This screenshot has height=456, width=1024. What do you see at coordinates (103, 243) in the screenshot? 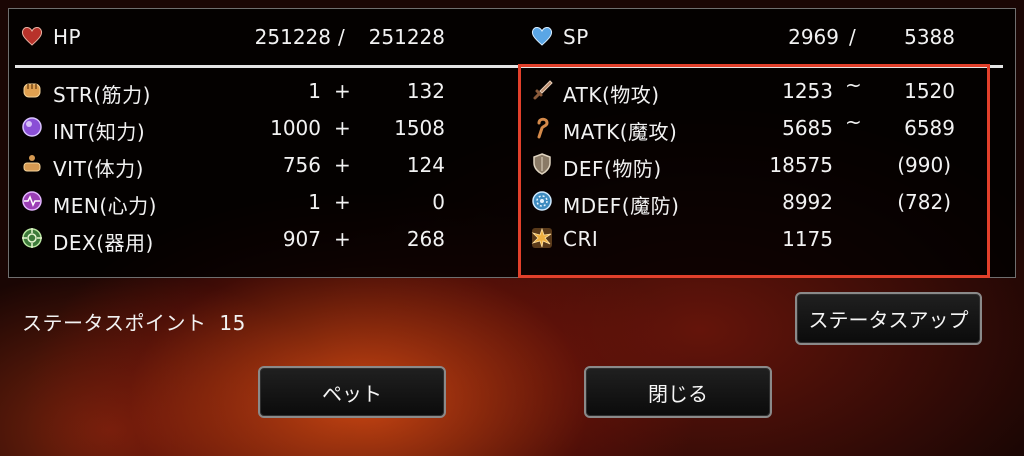
I see `stat-label: DEX(器用)` at bounding box center [103, 243].